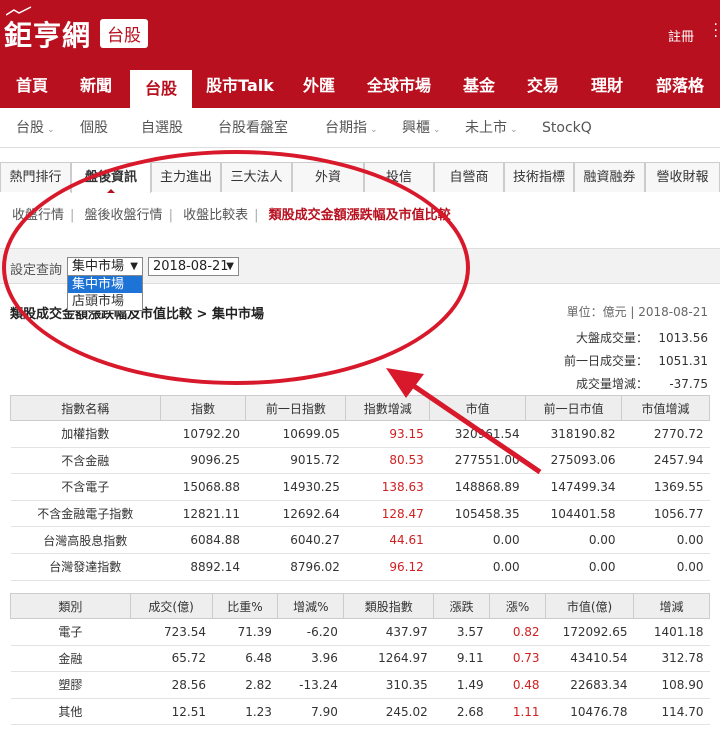 Image resolution: width=720 pixels, height=734 pixels. I want to click on cell: 96.12, so click(387, 567).